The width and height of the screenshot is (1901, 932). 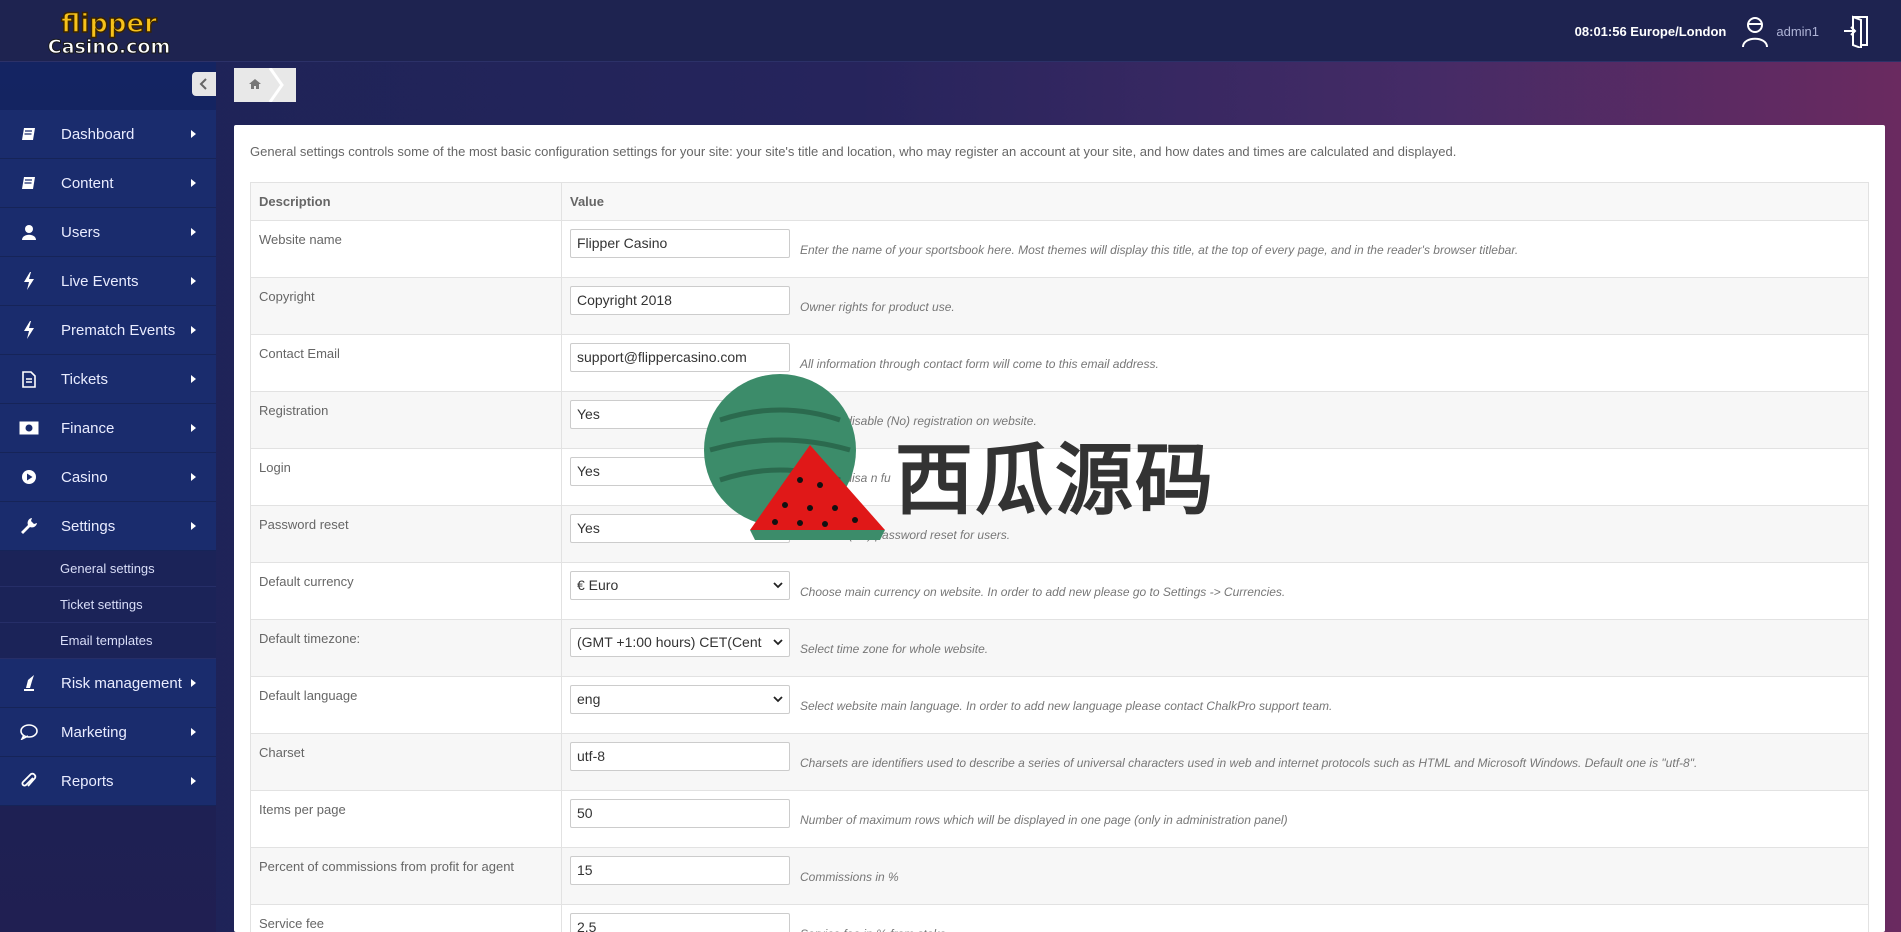 What do you see at coordinates (108, 330) in the screenshot?
I see `sidebar-item-prematch-events: Prematch Events` at bounding box center [108, 330].